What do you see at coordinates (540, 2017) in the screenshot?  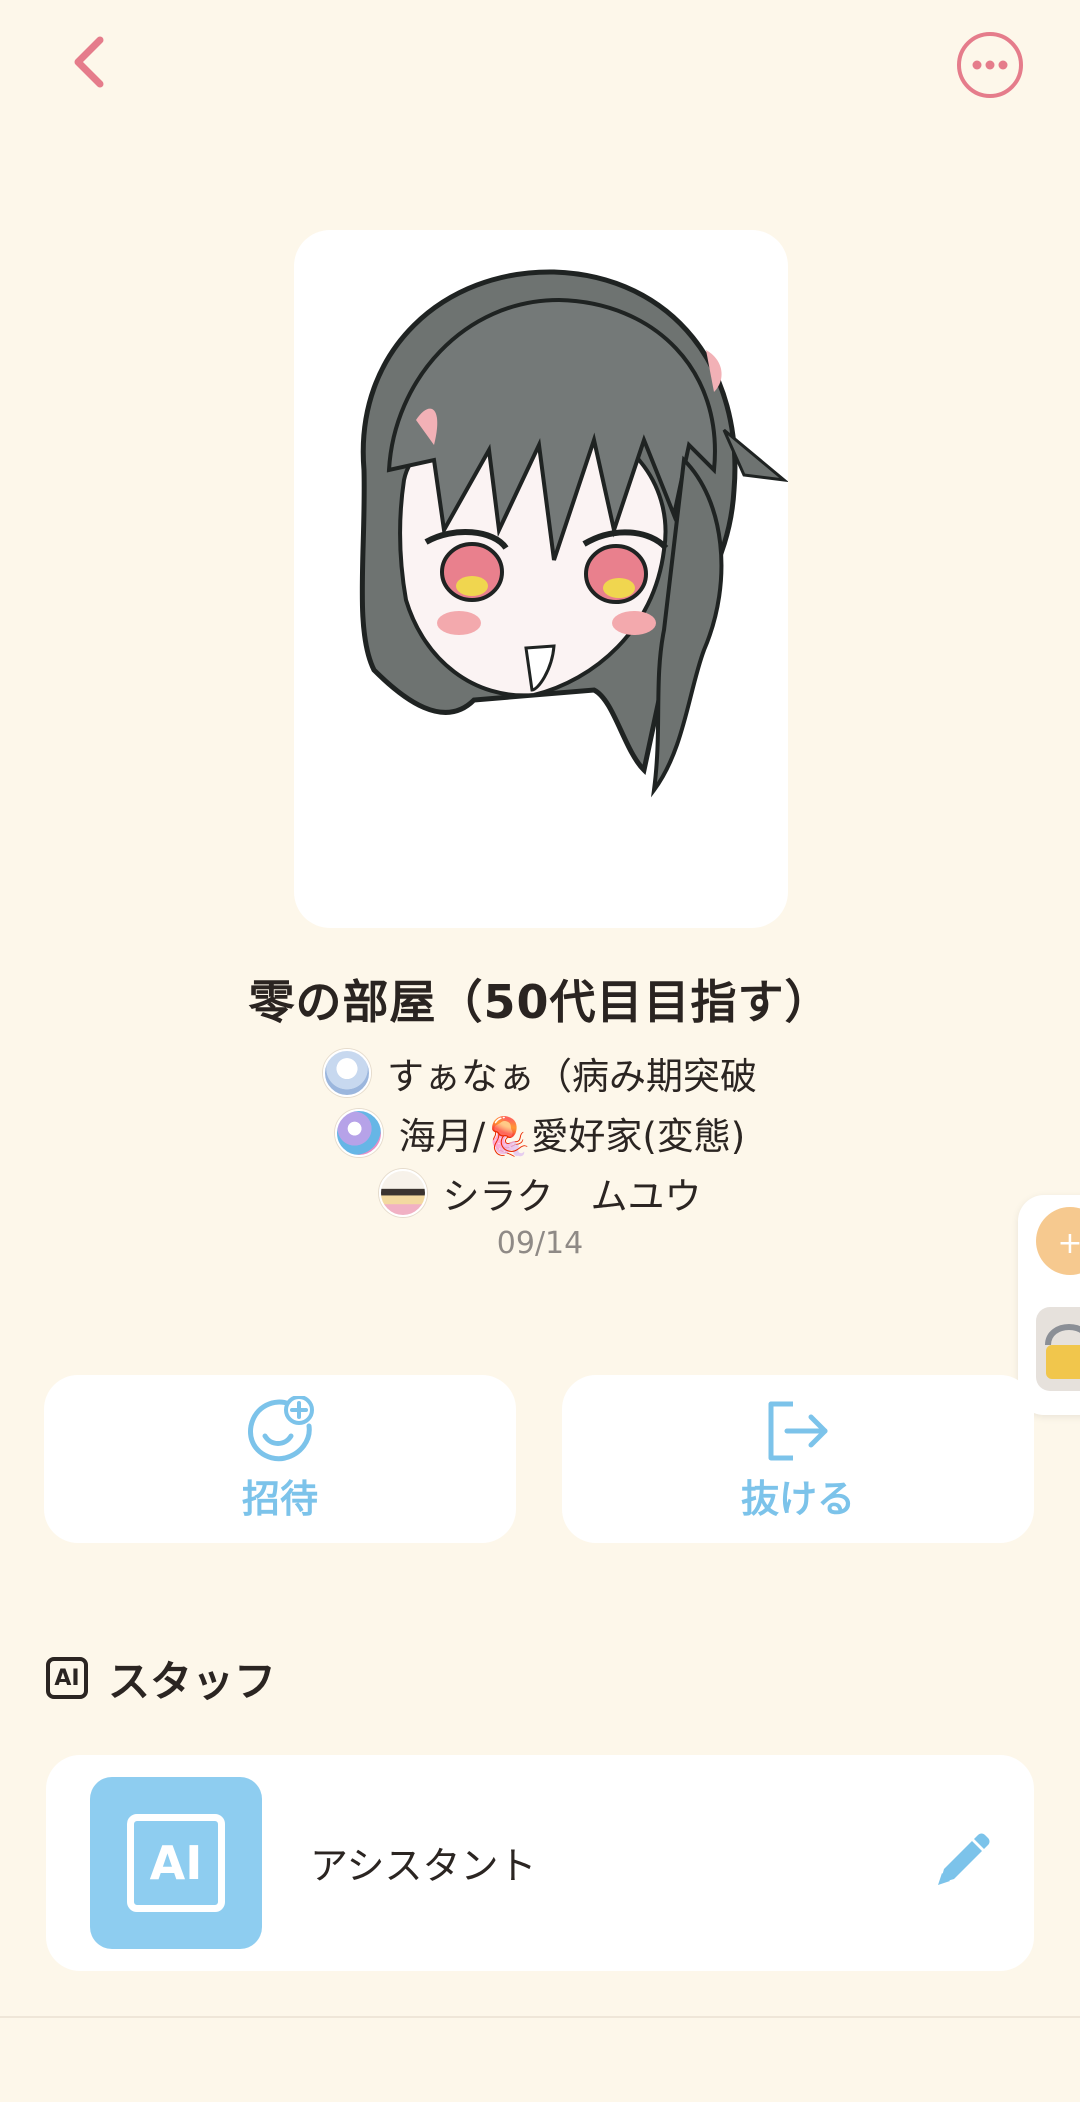 I see `divider` at bounding box center [540, 2017].